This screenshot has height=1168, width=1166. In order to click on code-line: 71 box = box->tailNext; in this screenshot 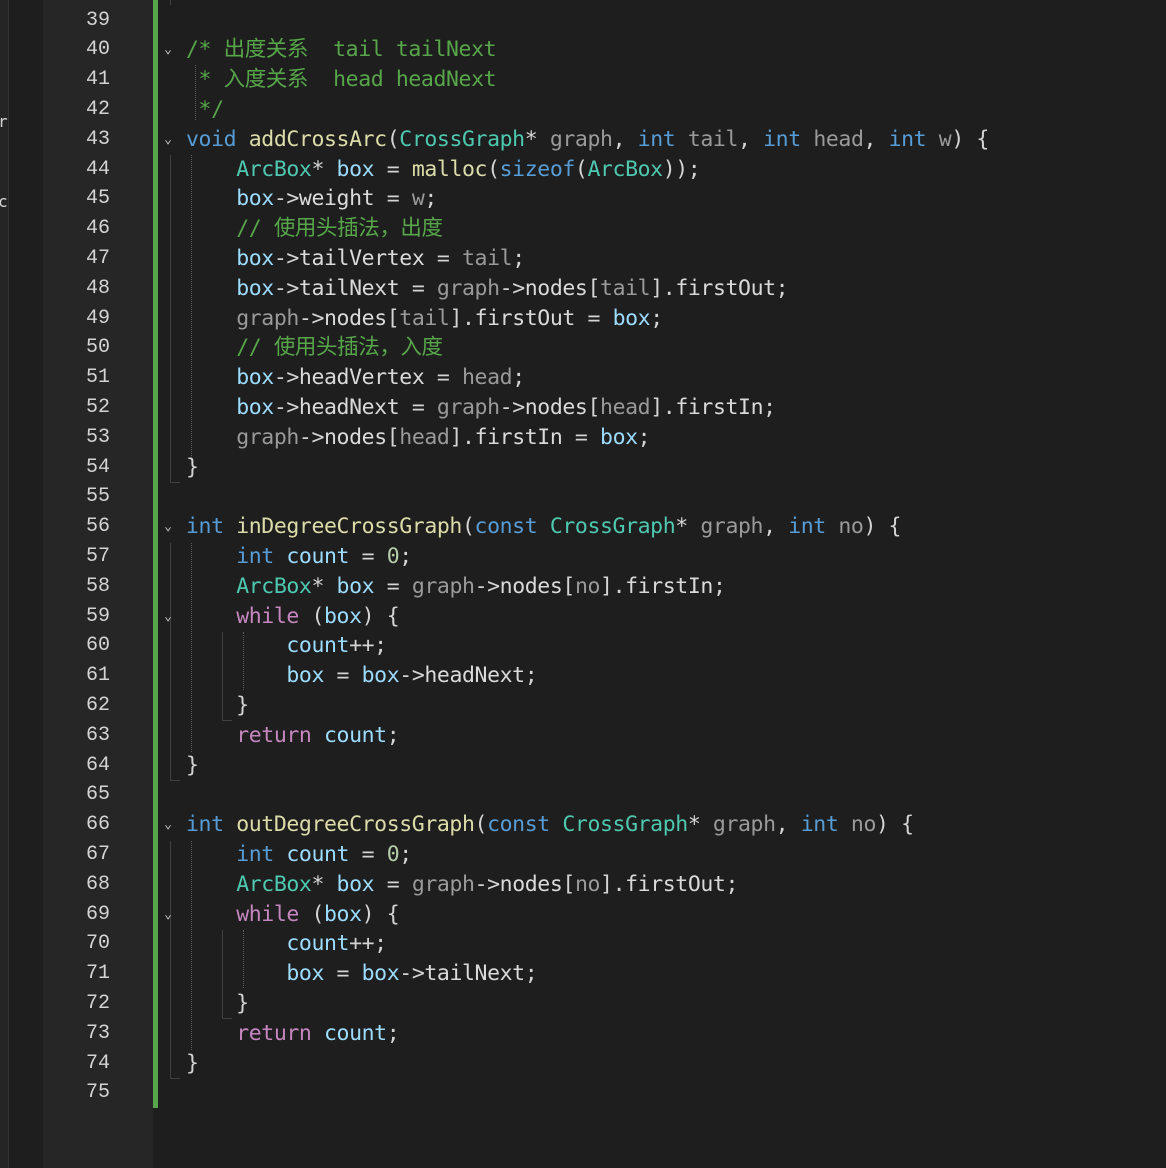, I will do `click(583, 974)`.